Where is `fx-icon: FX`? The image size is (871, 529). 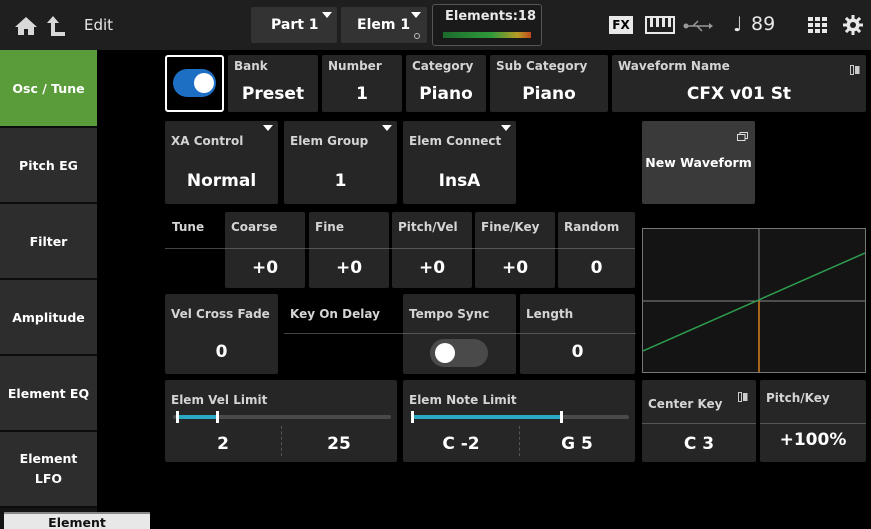 fx-icon: FX is located at coordinates (621, 25).